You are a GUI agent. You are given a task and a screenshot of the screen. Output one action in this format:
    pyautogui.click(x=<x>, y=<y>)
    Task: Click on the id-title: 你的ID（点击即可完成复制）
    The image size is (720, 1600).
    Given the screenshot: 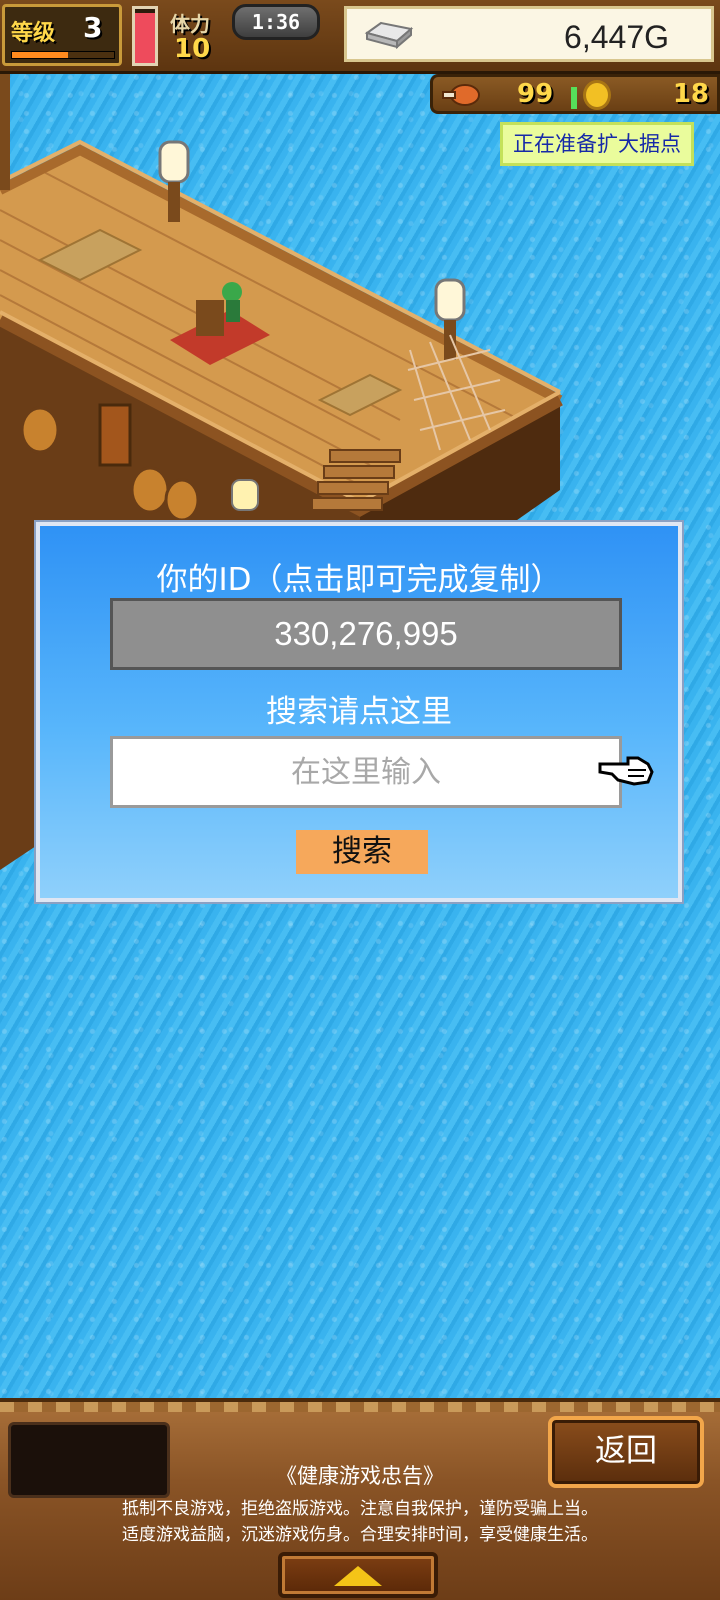 What is the action you would take?
    pyautogui.click(x=359, y=576)
    